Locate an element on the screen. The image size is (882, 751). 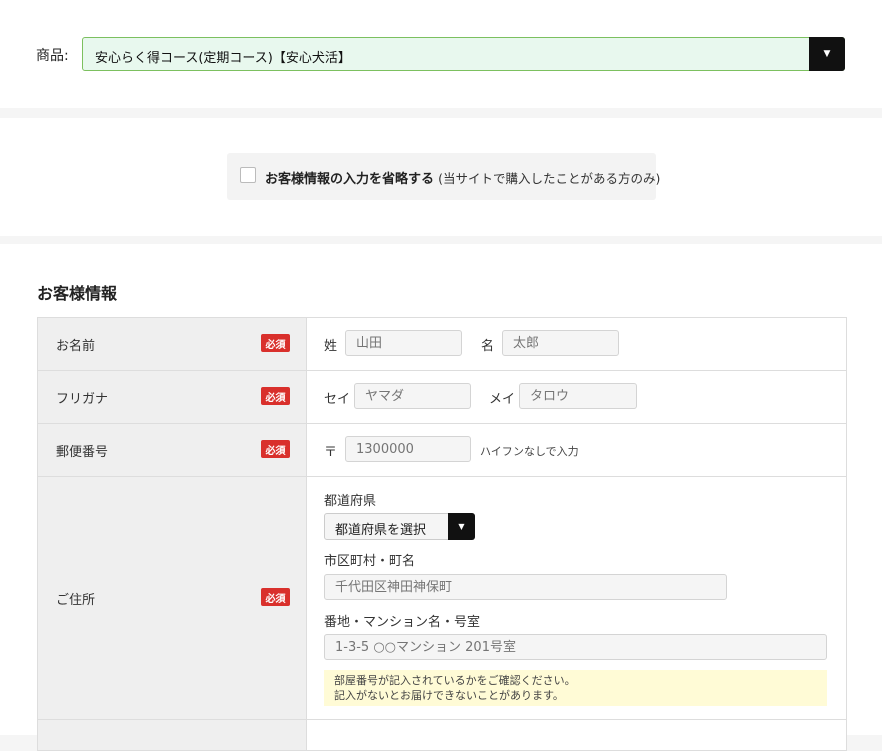
last-kana-input is located at coordinates (412, 396).